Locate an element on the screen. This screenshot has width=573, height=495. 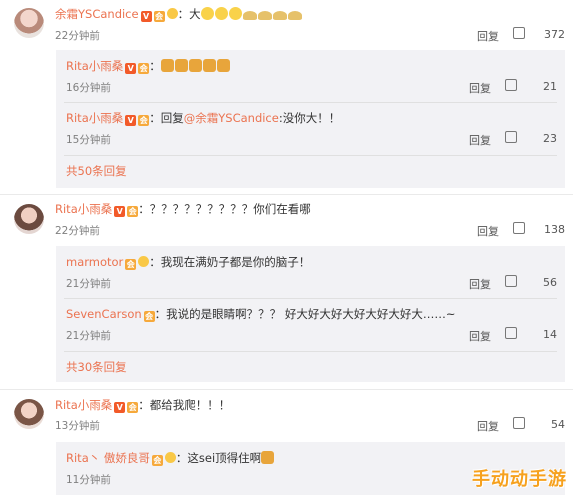
like-count: 56 is located at coordinates (550, 282).